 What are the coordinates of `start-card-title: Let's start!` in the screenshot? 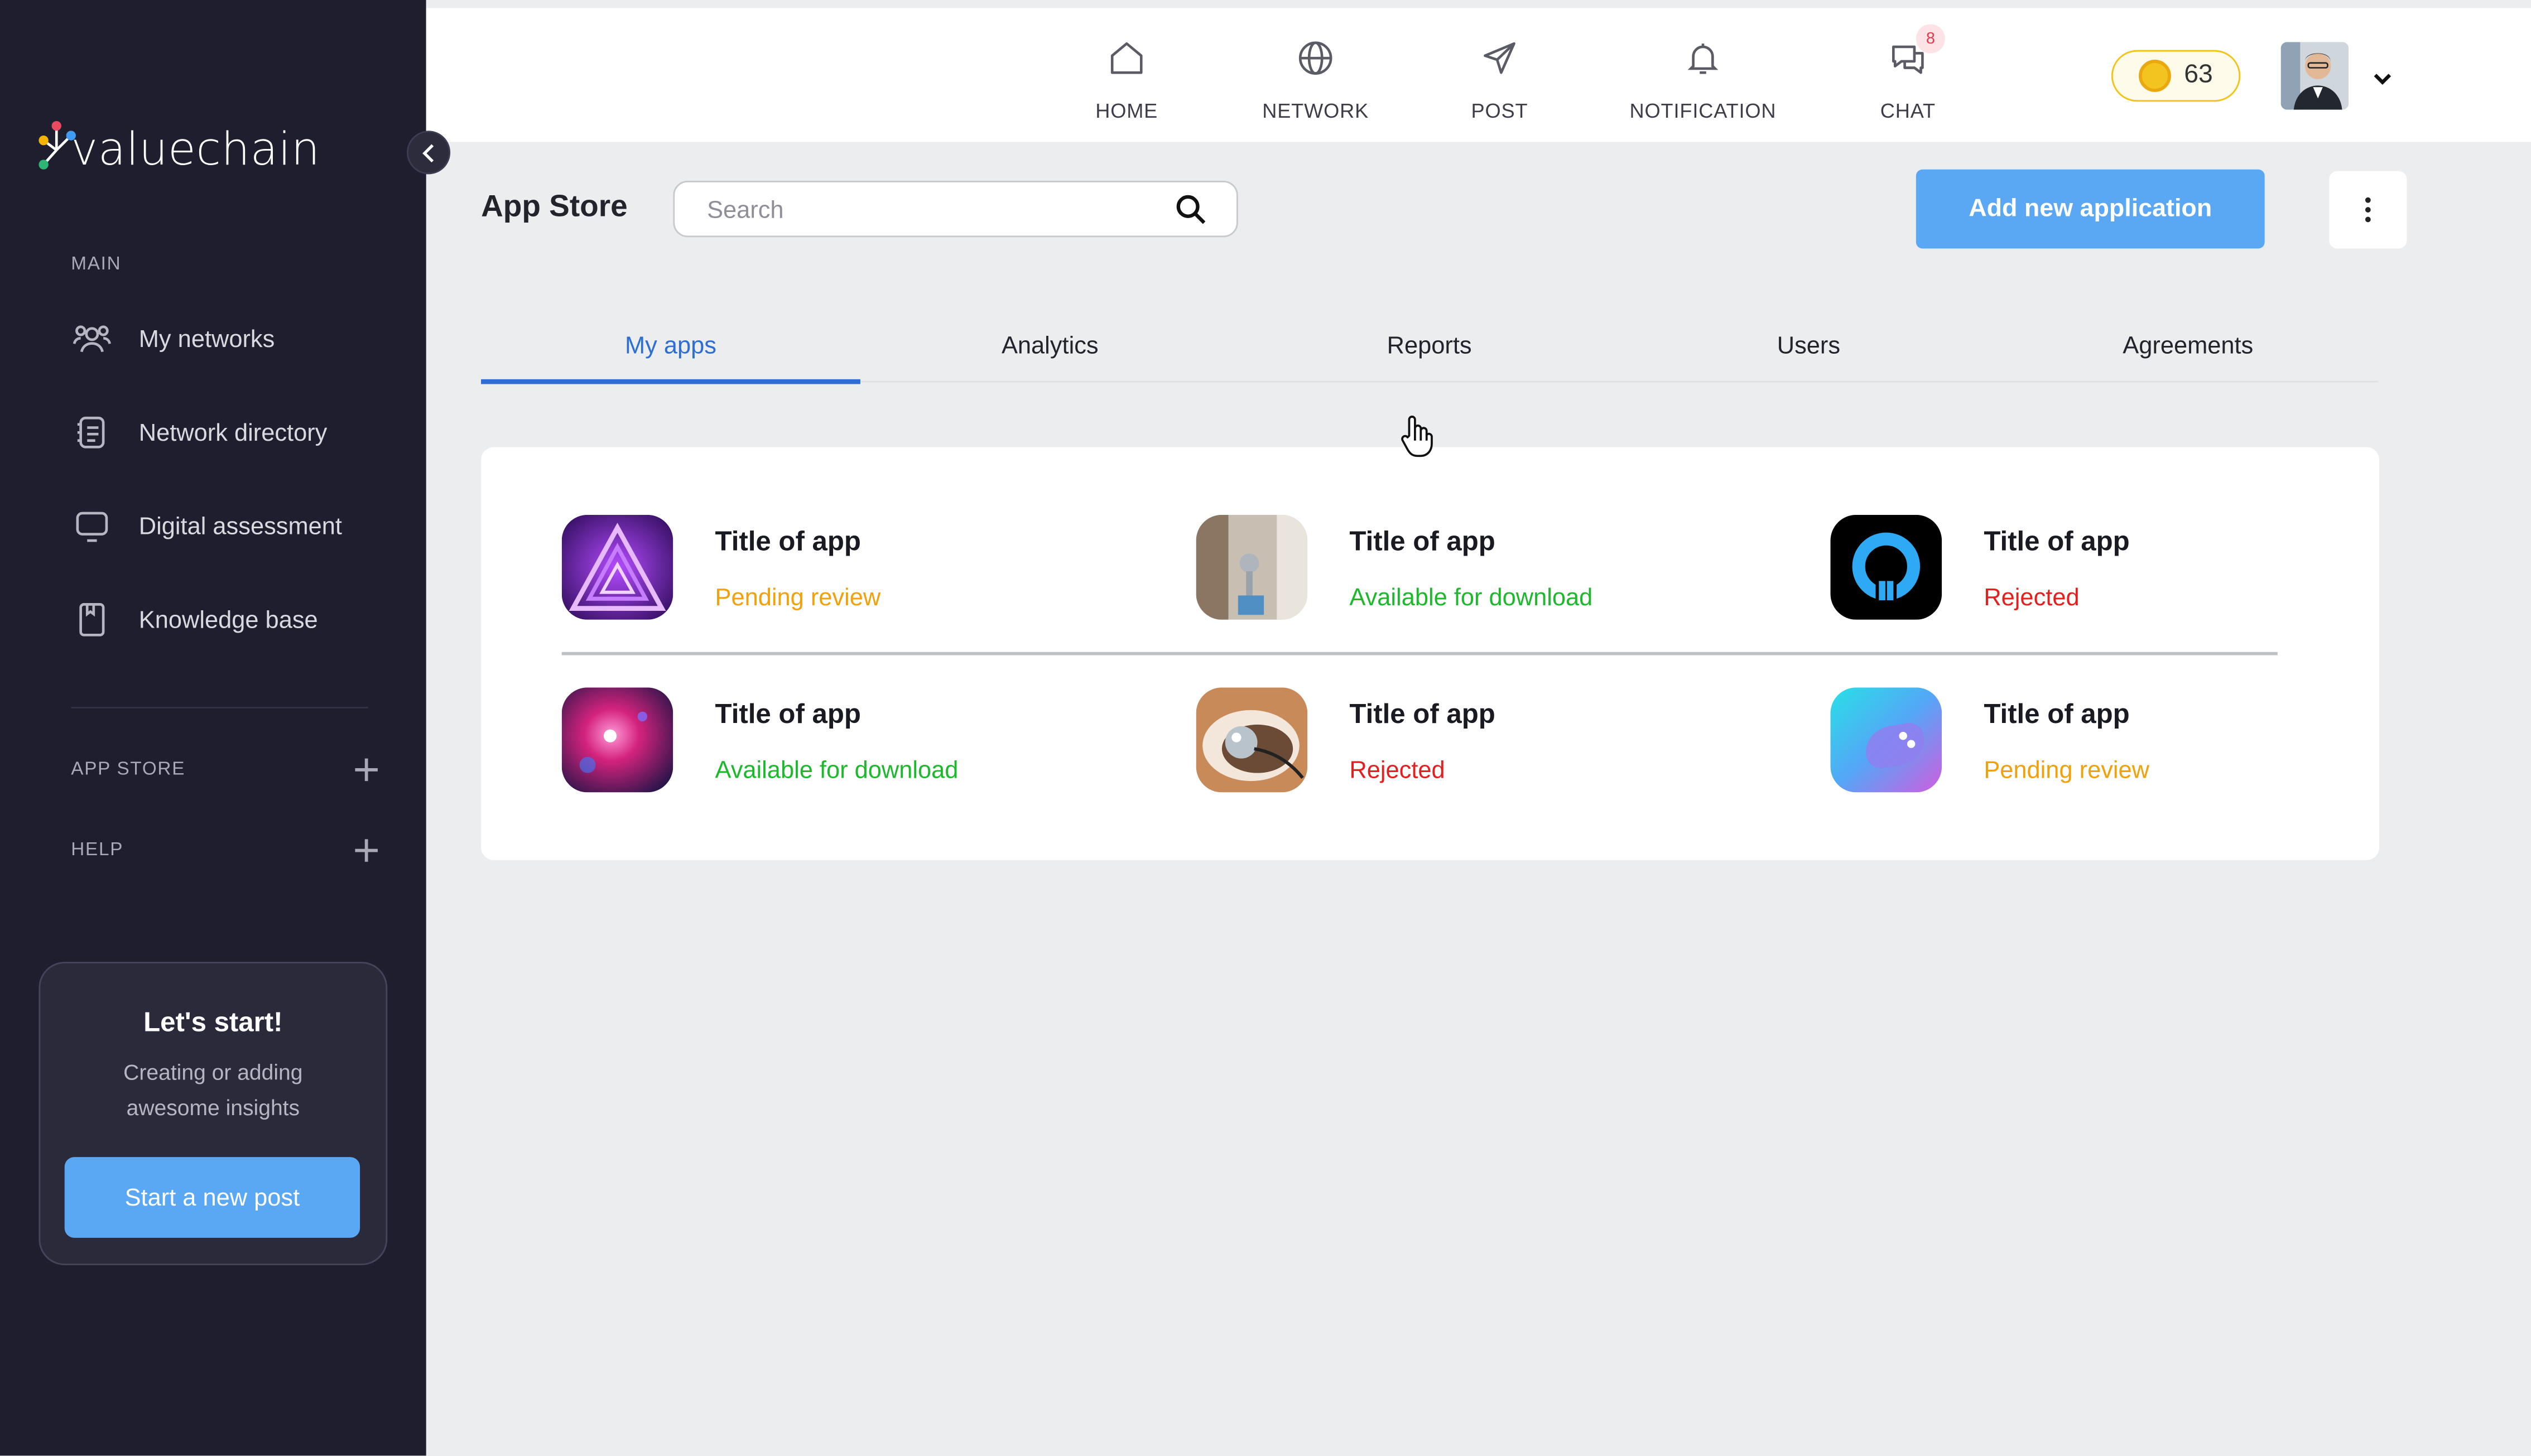 It's located at (213, 1022).